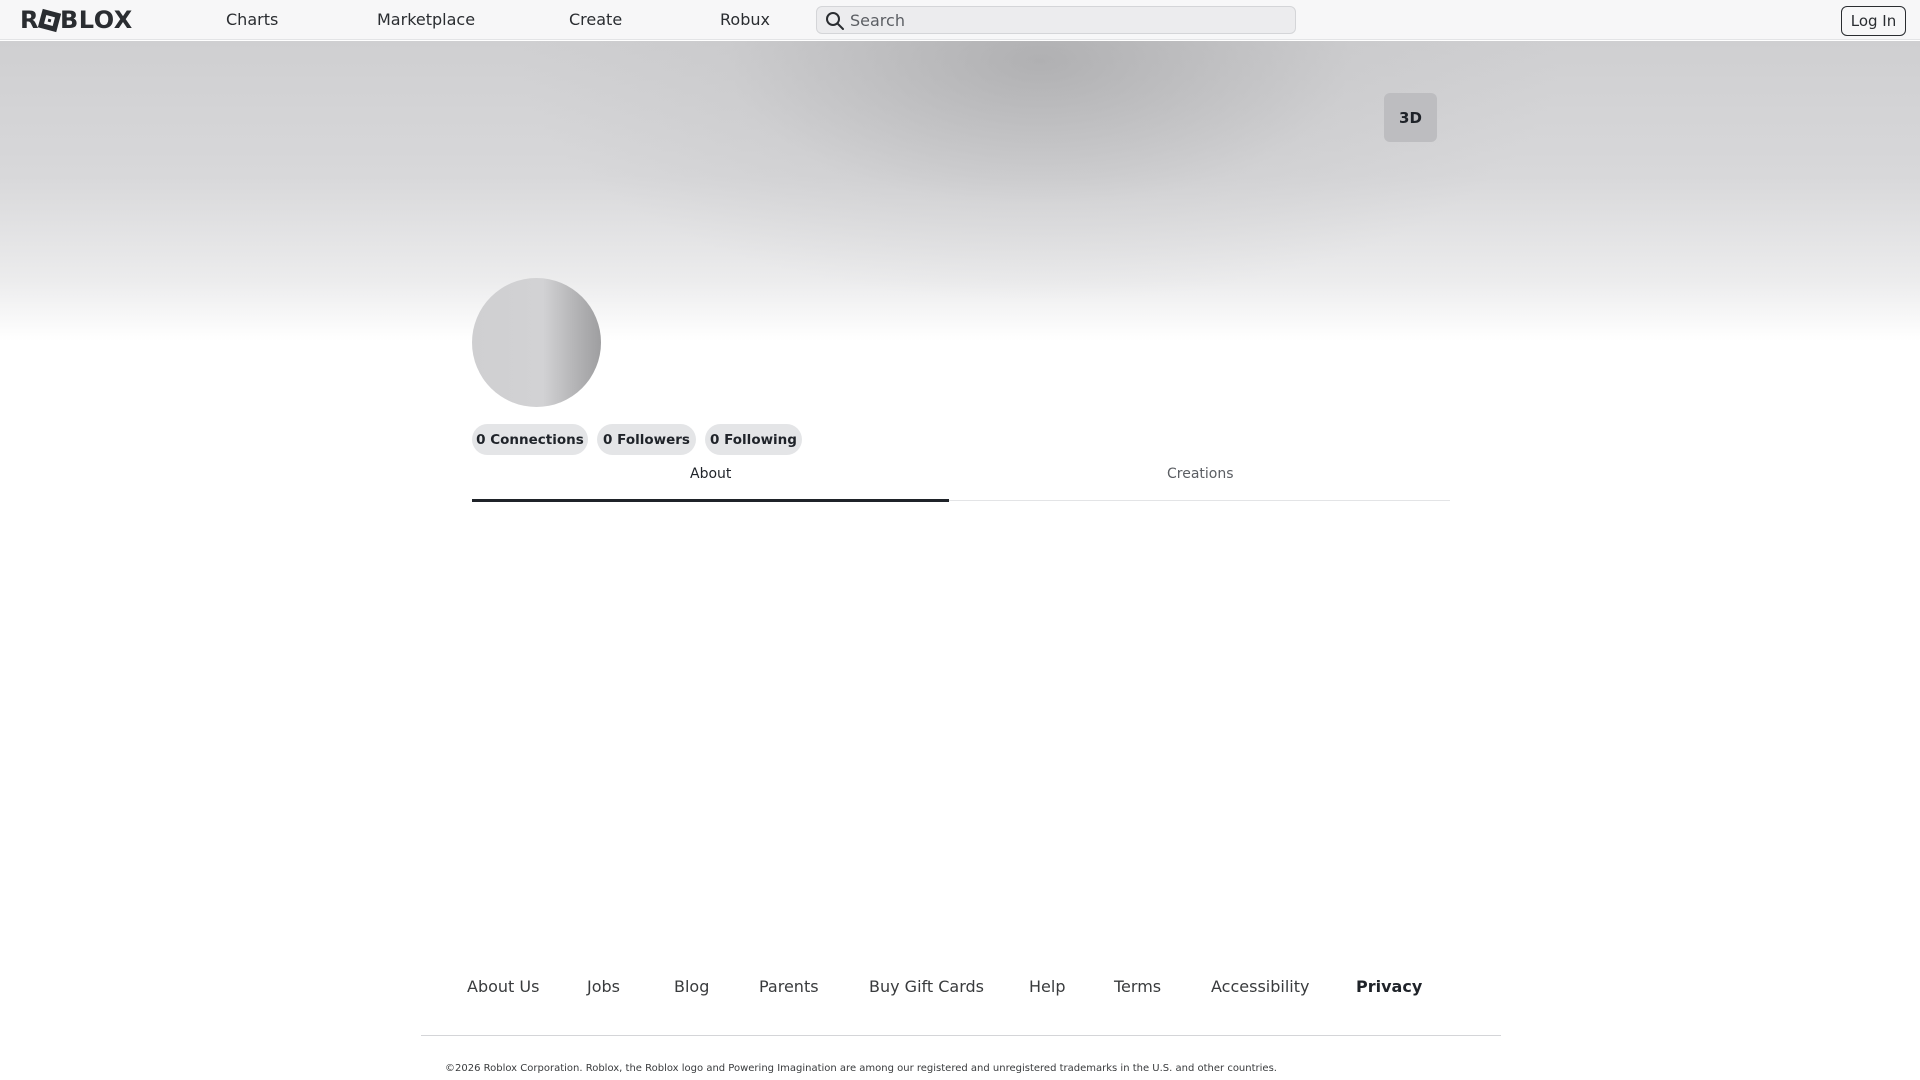  Describe the element at coordinates (603, 986) in the screenshot. I see `footer-link-jobs: Jobs` at that location.